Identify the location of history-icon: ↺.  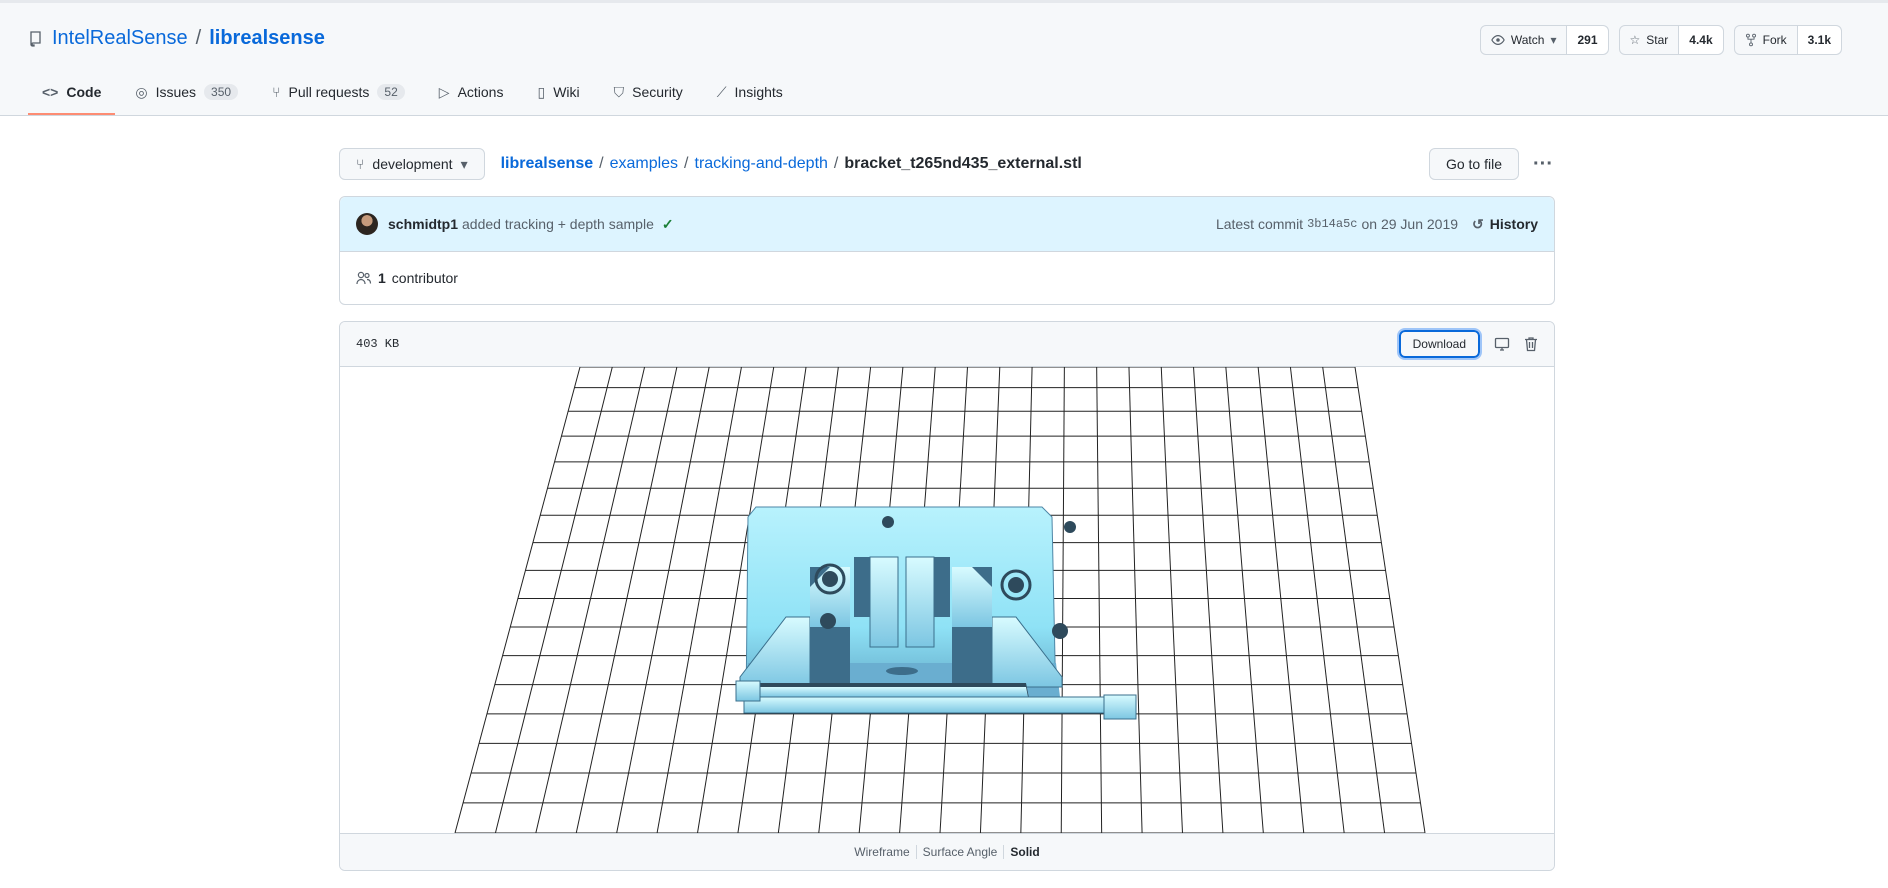
(1478, 223).